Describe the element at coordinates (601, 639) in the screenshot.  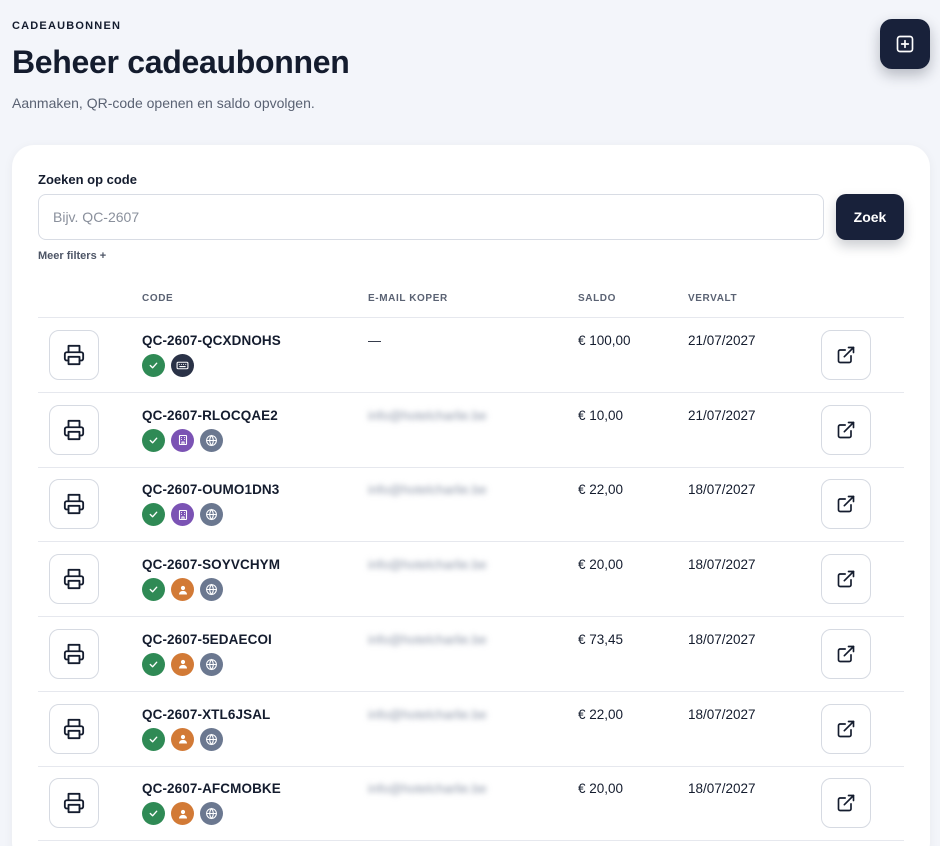
I see `voucher-saldo: € 73,45` at that location.